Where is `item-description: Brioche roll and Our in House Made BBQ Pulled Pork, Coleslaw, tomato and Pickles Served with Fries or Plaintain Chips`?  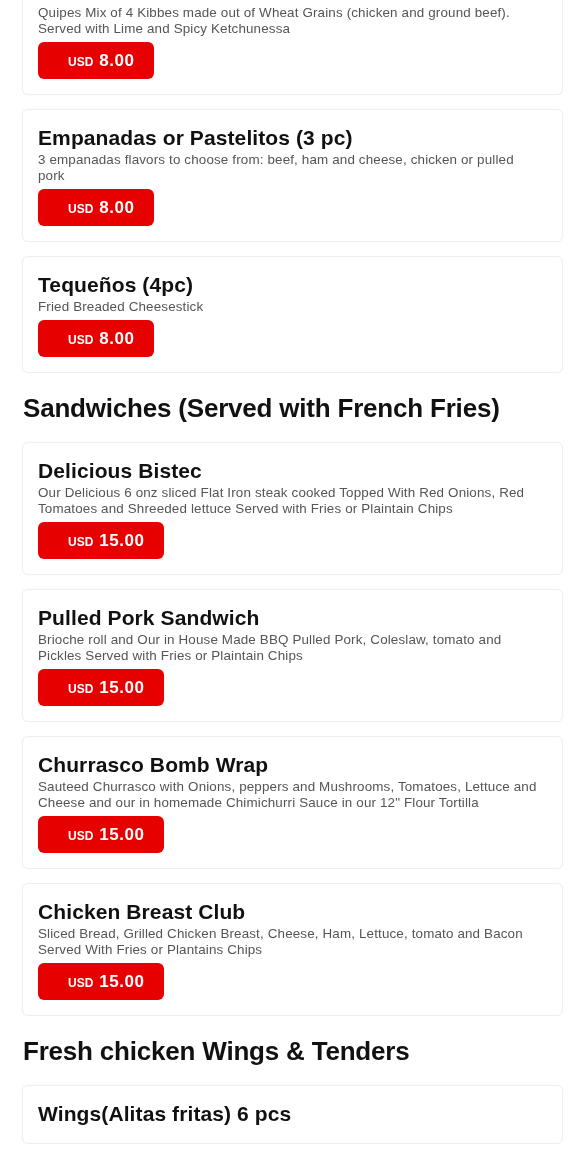 item-description: Brioche roll and Our in House Made BBQ Pulled Pork, Coleslaw, tomato and Pickles Served with Fries or Plaintain Chips is located at coordinates (270, 648).